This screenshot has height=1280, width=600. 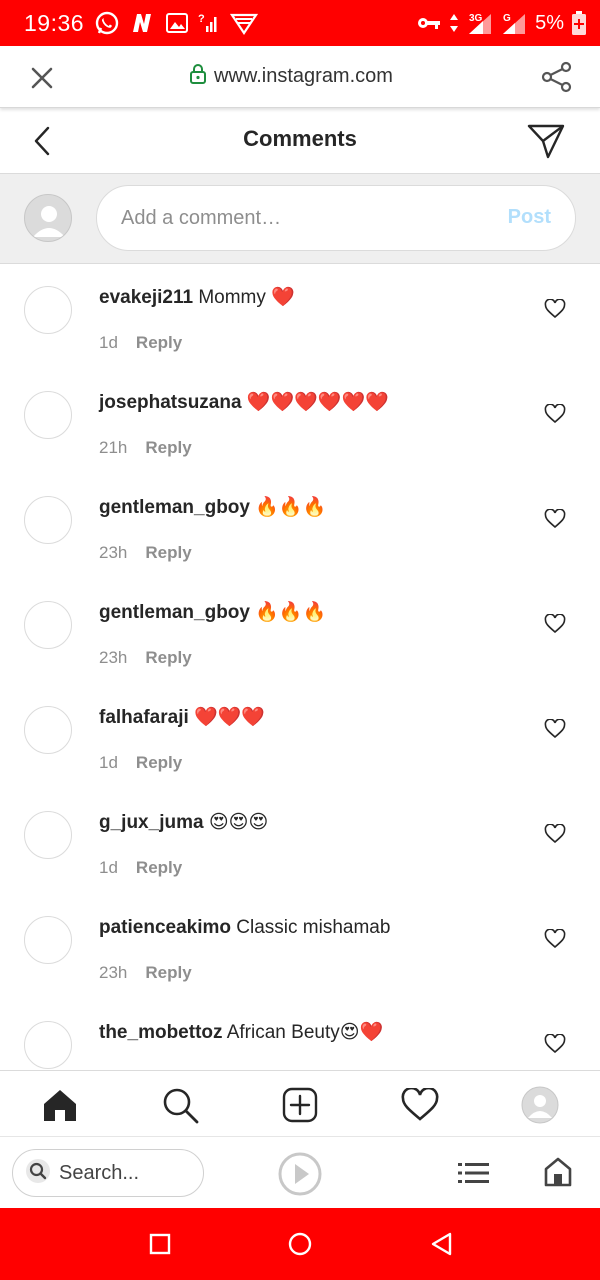 I want to click on comment-body: Mommy ❤️, so click(x=246, y=297).